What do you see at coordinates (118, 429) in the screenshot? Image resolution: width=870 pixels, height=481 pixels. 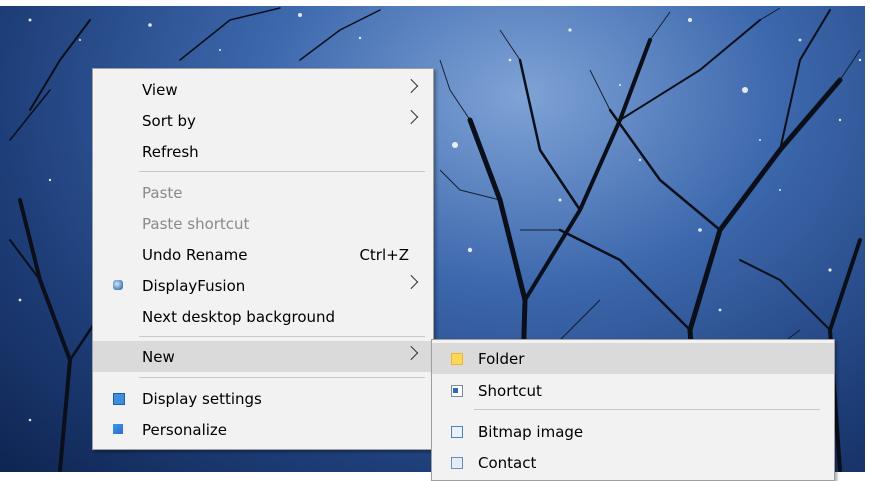 I see `personalize-icon` at bounding box center [118, 429].